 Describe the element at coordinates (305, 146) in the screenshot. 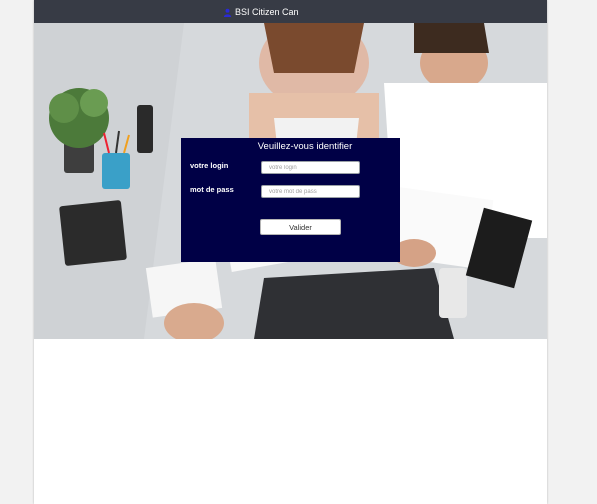

I see `login-title: Veuillez-vous identifier` at that location.